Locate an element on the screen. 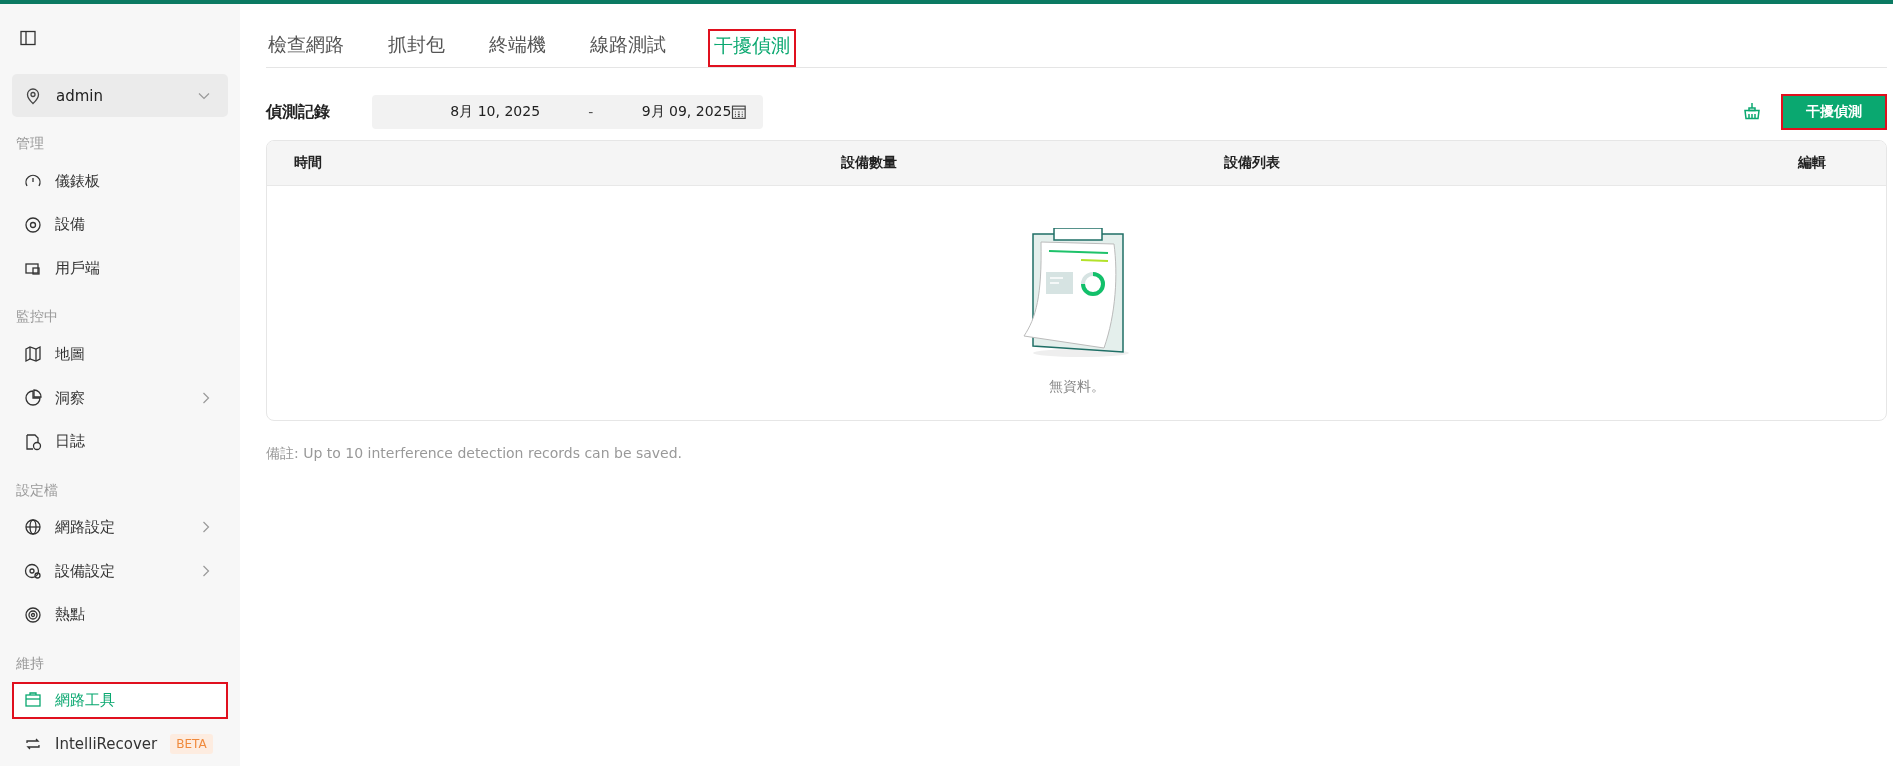 This screenshot has height=766, width=1893. column-header: 時間 is located at coordinates (308, 163).